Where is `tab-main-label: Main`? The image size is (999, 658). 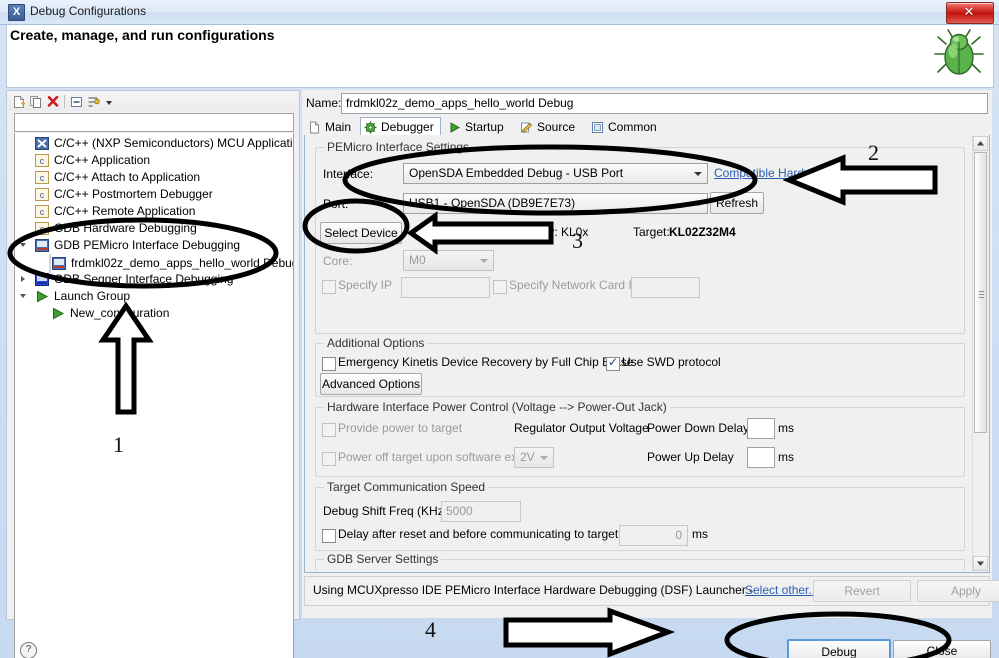
tab-main-label: Main is located at coordinates (338, 127).